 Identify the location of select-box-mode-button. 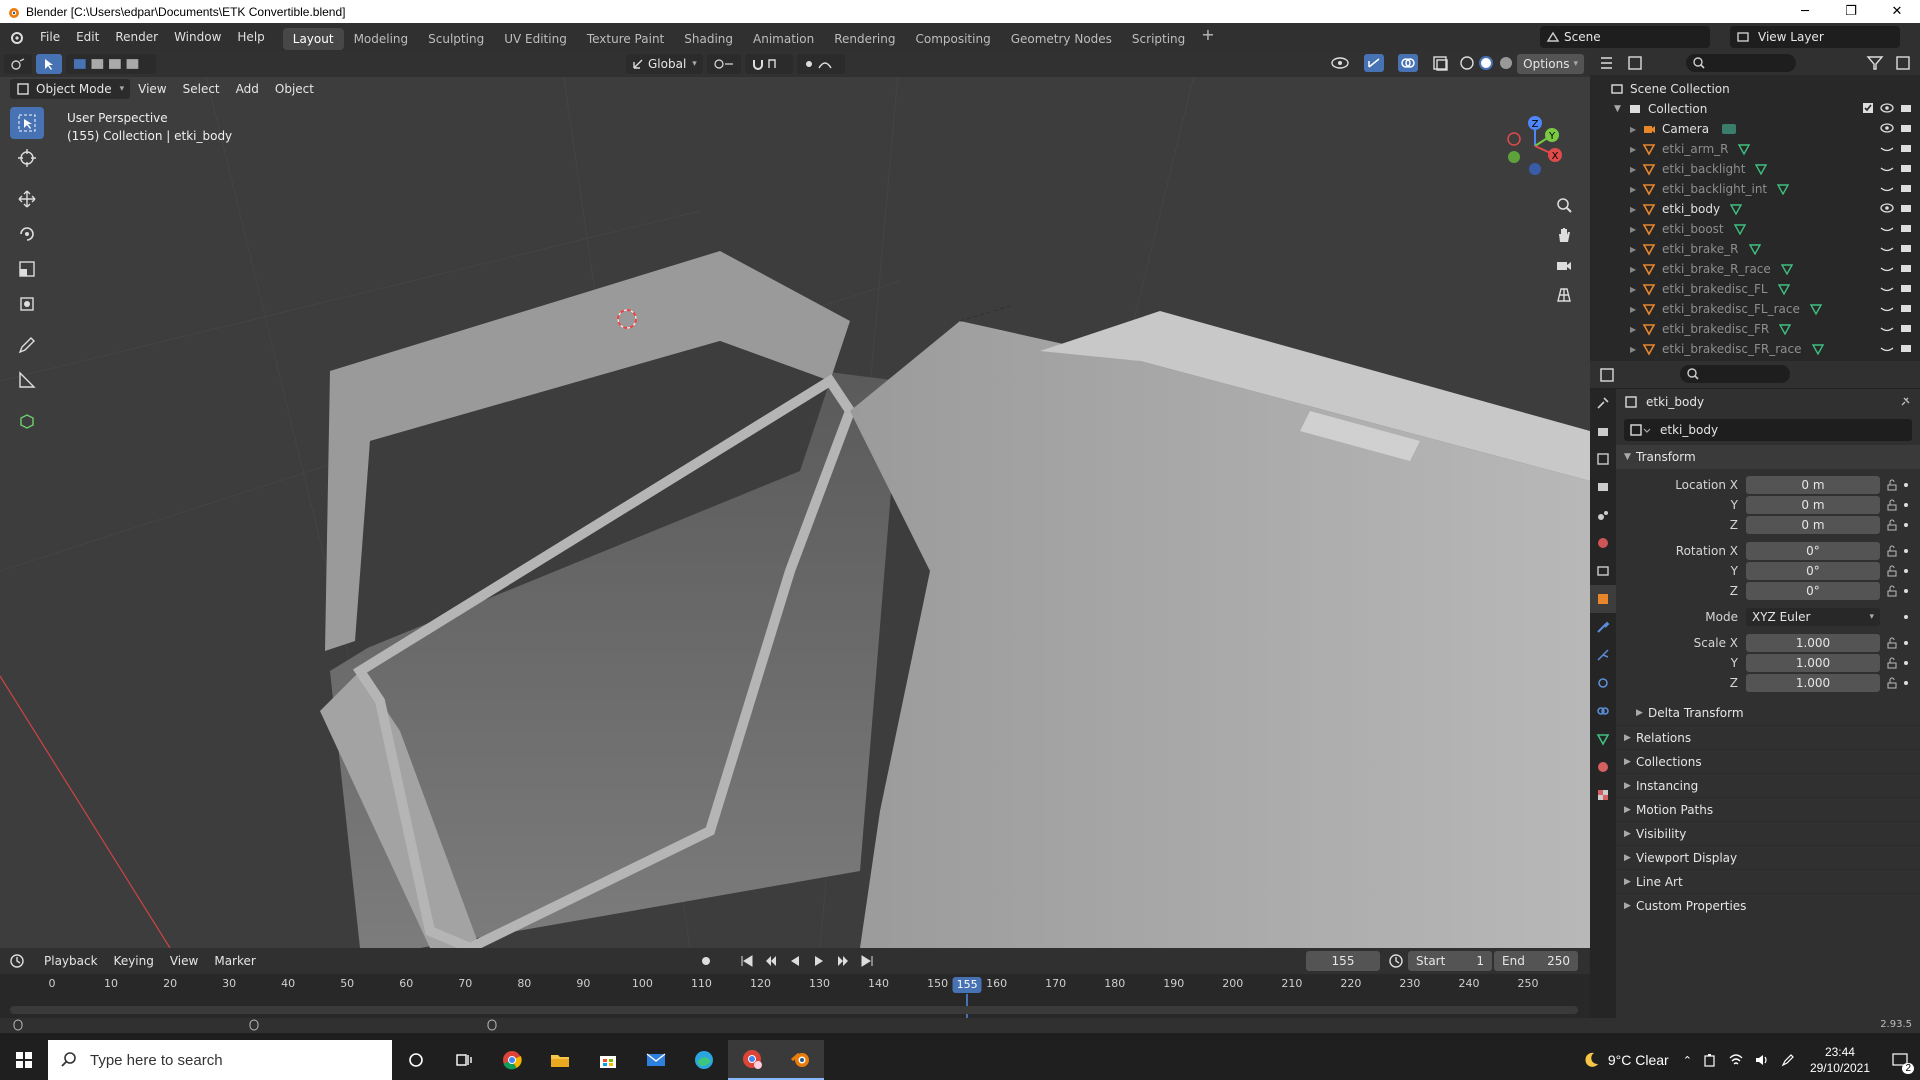
(49, 64).